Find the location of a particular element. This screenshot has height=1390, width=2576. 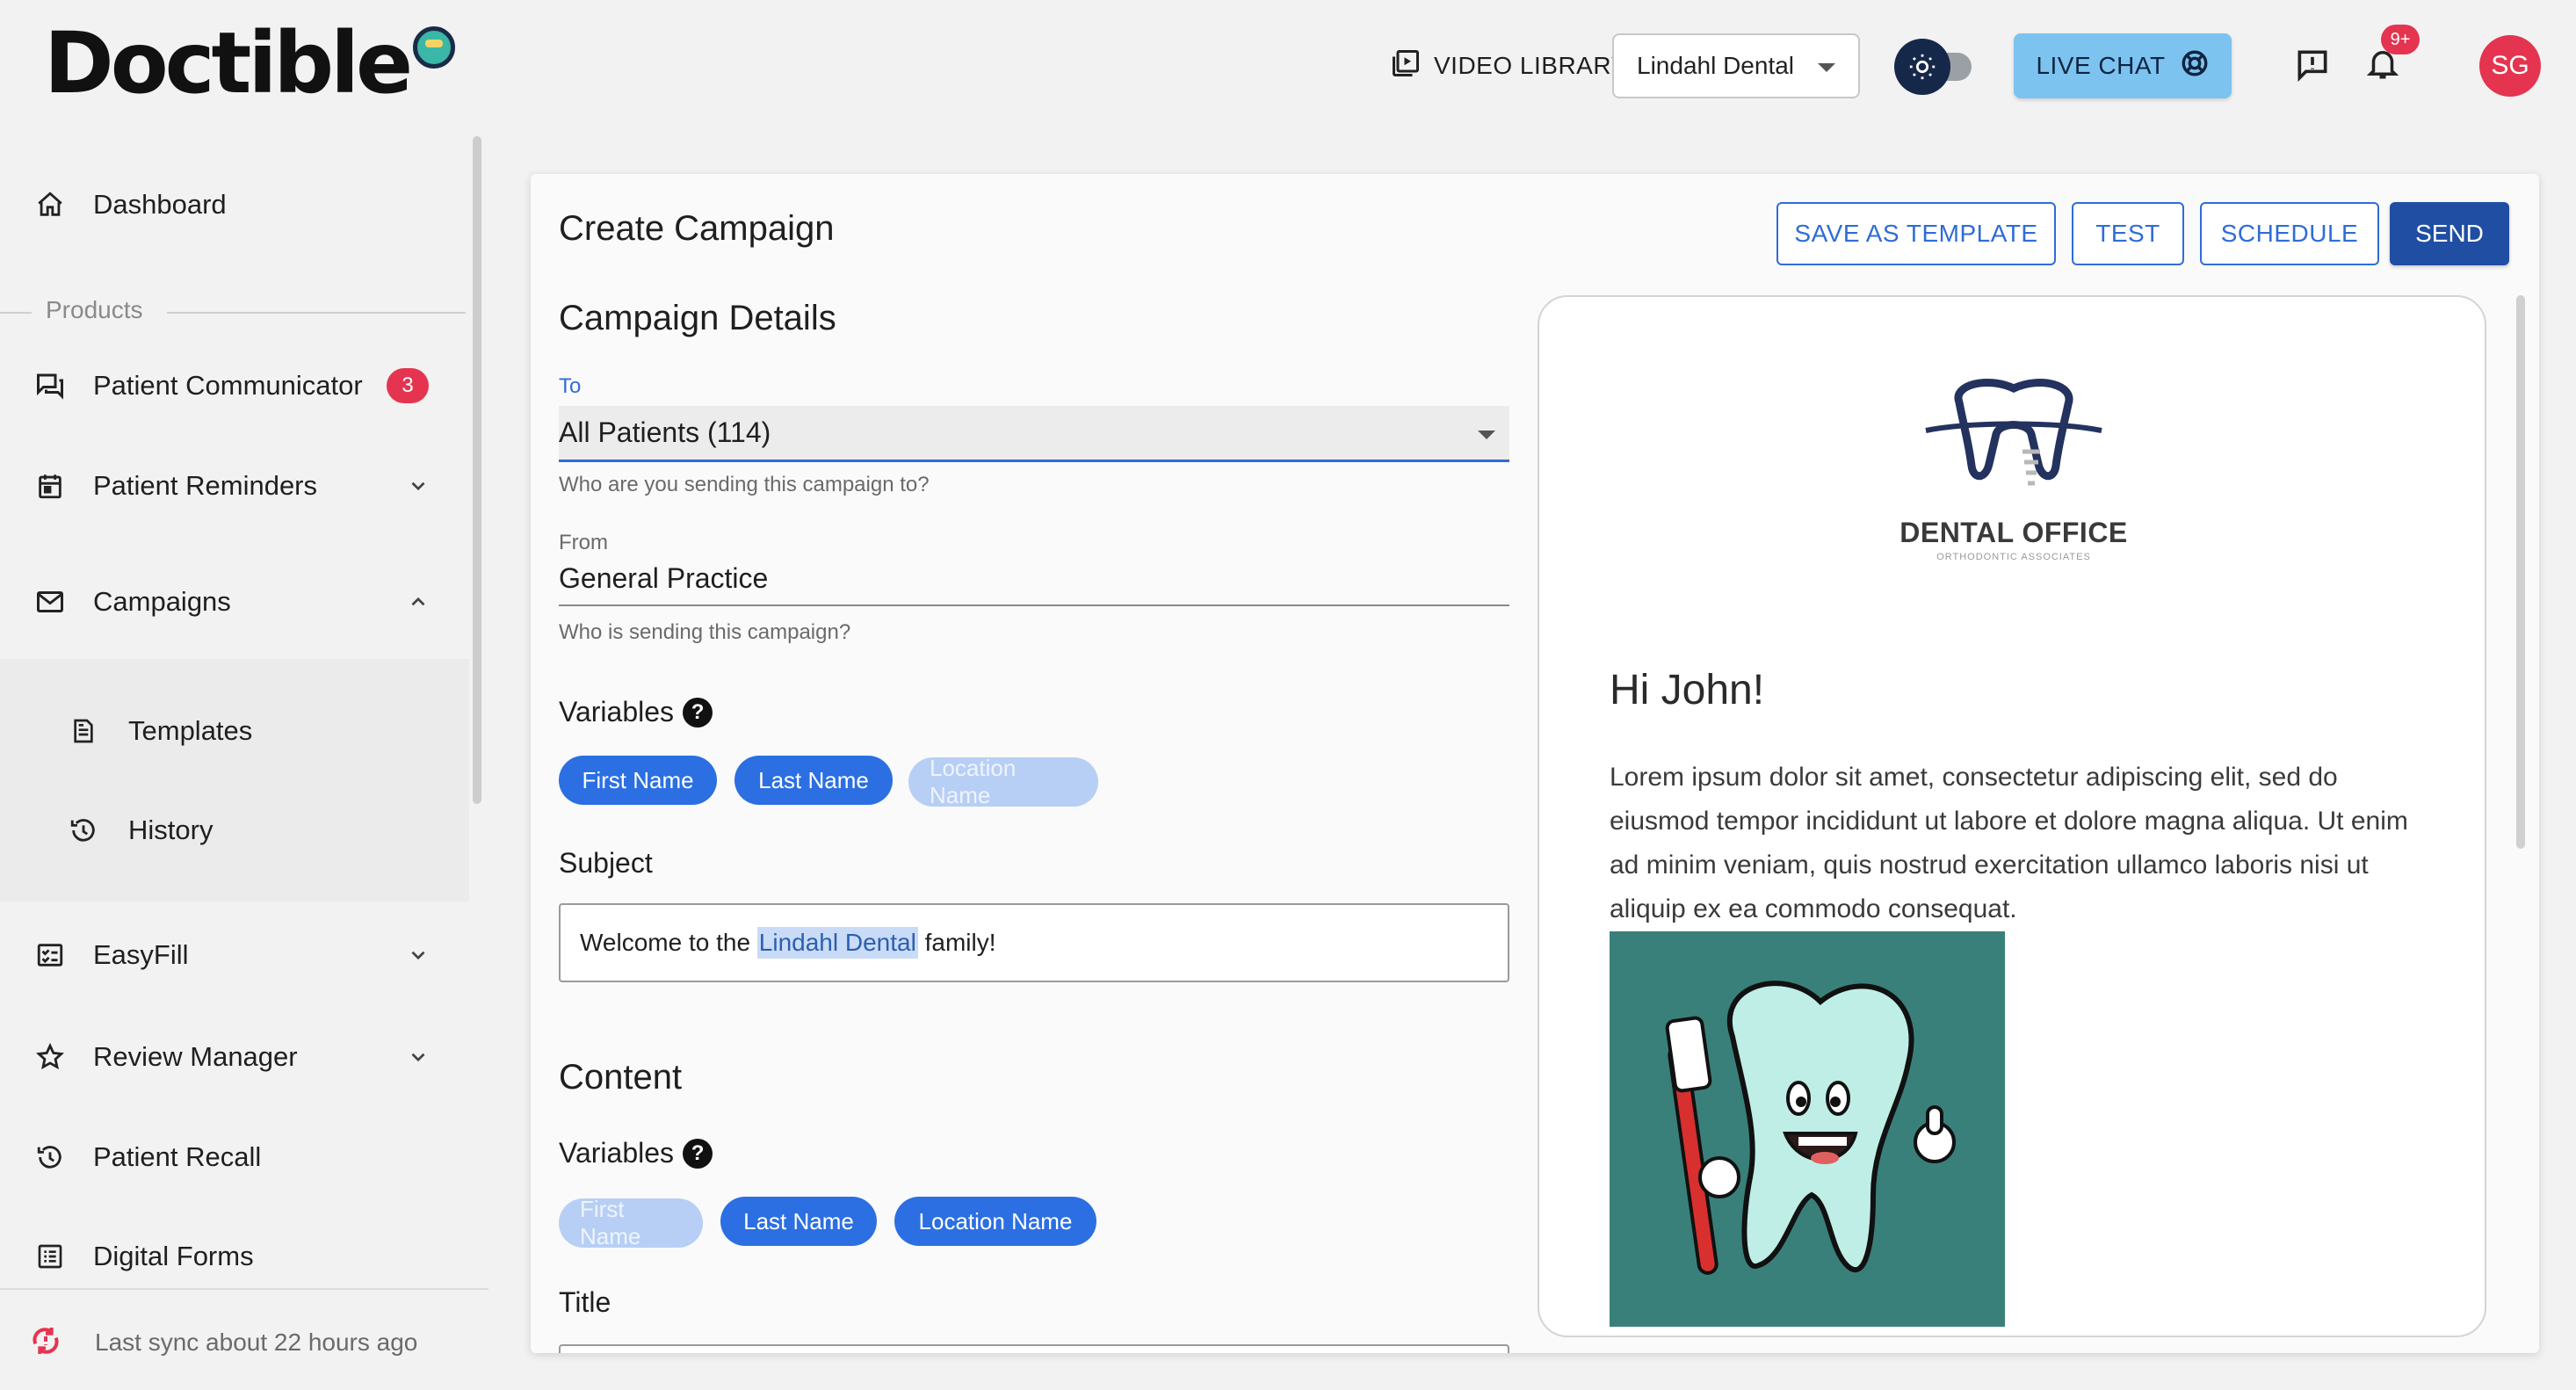

live-chat-button: LIVE CHAT is located at coordinates (2123, 65).